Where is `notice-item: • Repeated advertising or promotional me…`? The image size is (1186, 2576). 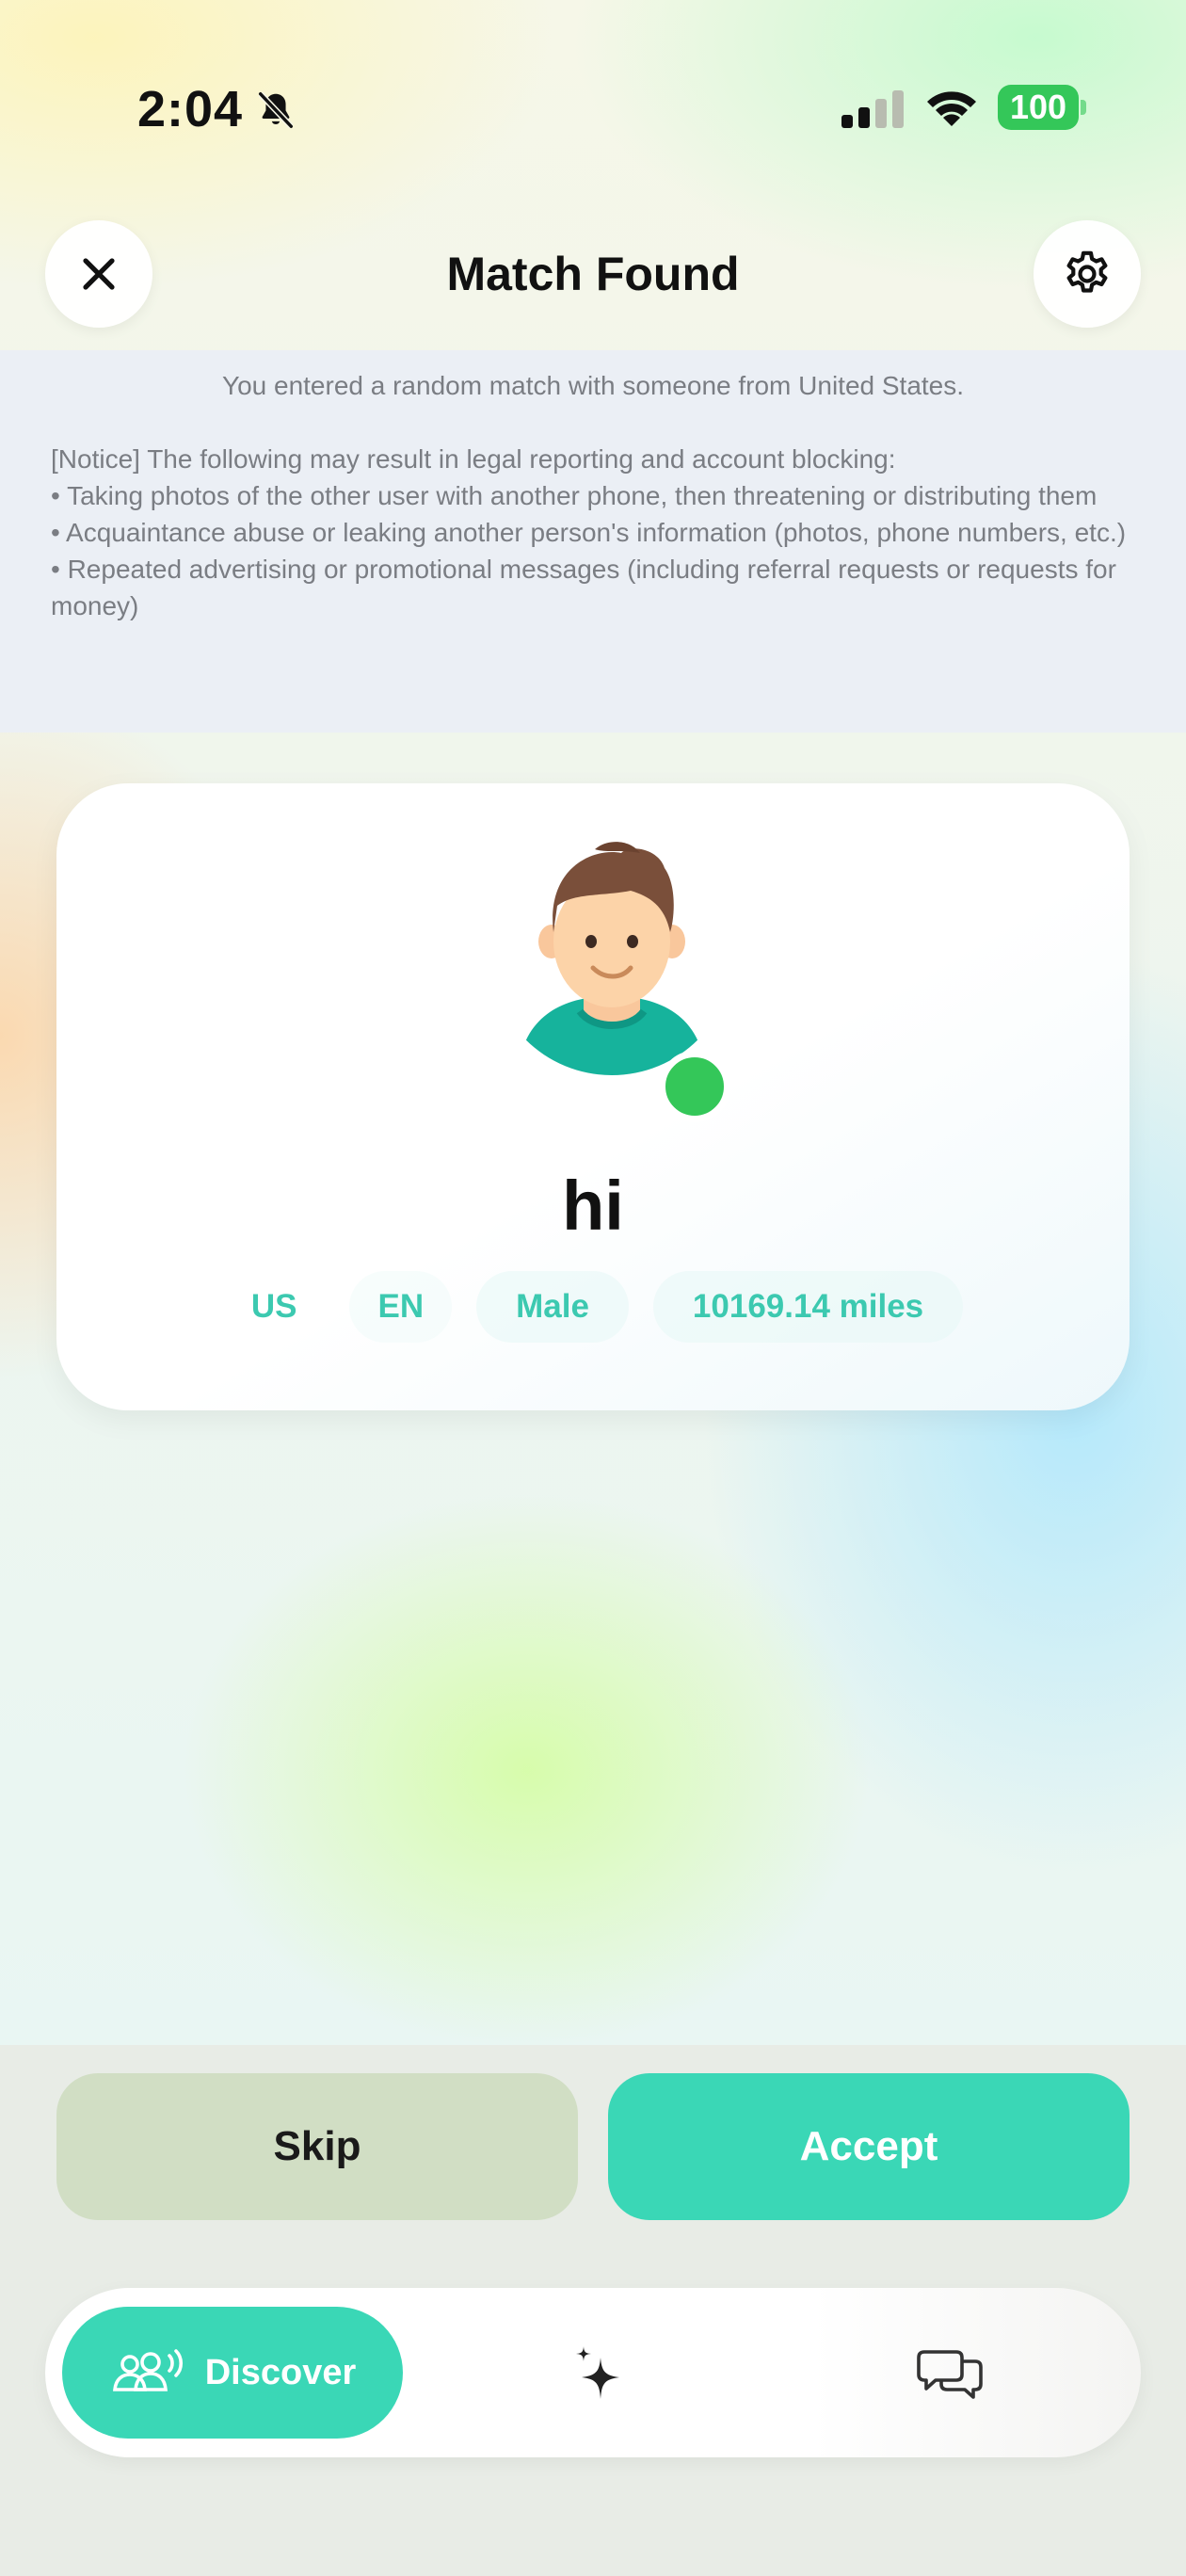
notice-item: • Repeated advertising or promotional me… is located at coordinates (583, 587).